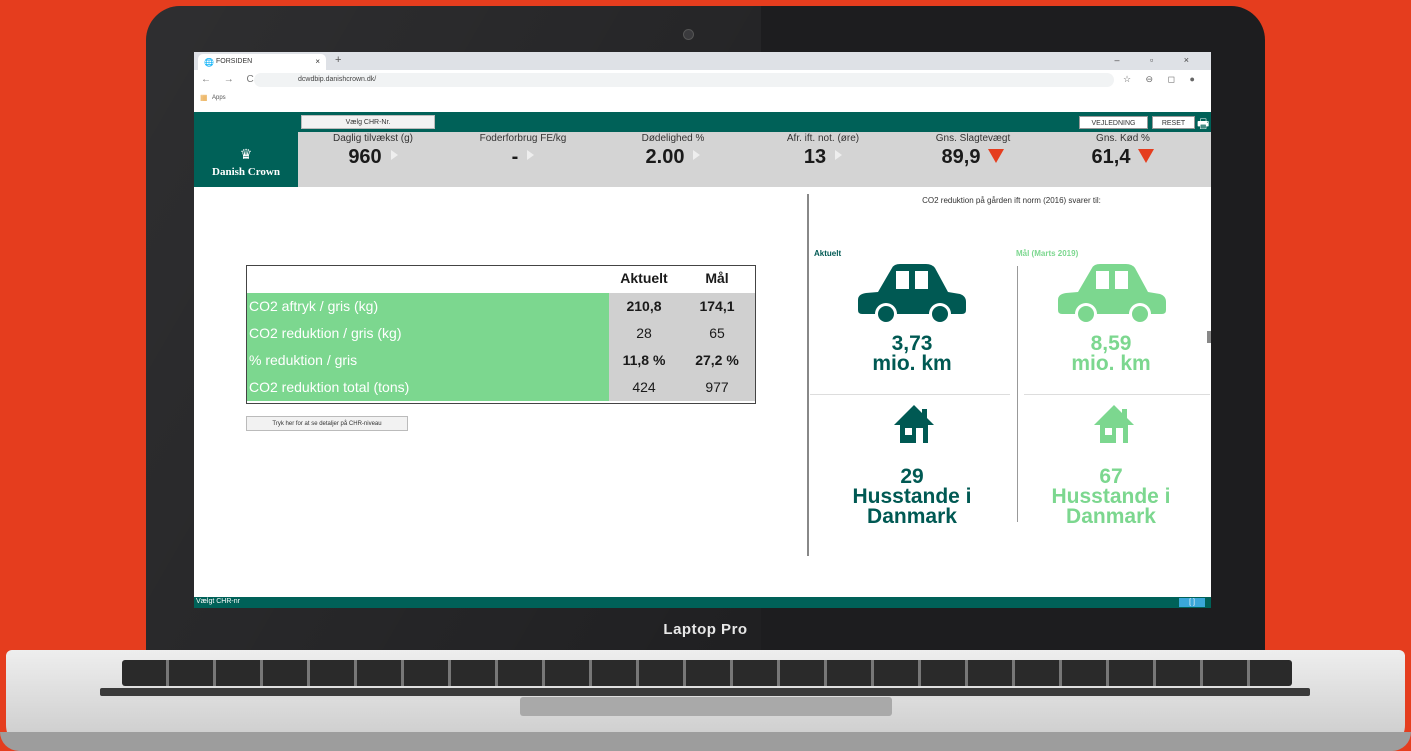 The height and width of the screenshot is (751, 1411). I want to click on kpi-label: Afr. ift. not. (øre), so click(823, 138).